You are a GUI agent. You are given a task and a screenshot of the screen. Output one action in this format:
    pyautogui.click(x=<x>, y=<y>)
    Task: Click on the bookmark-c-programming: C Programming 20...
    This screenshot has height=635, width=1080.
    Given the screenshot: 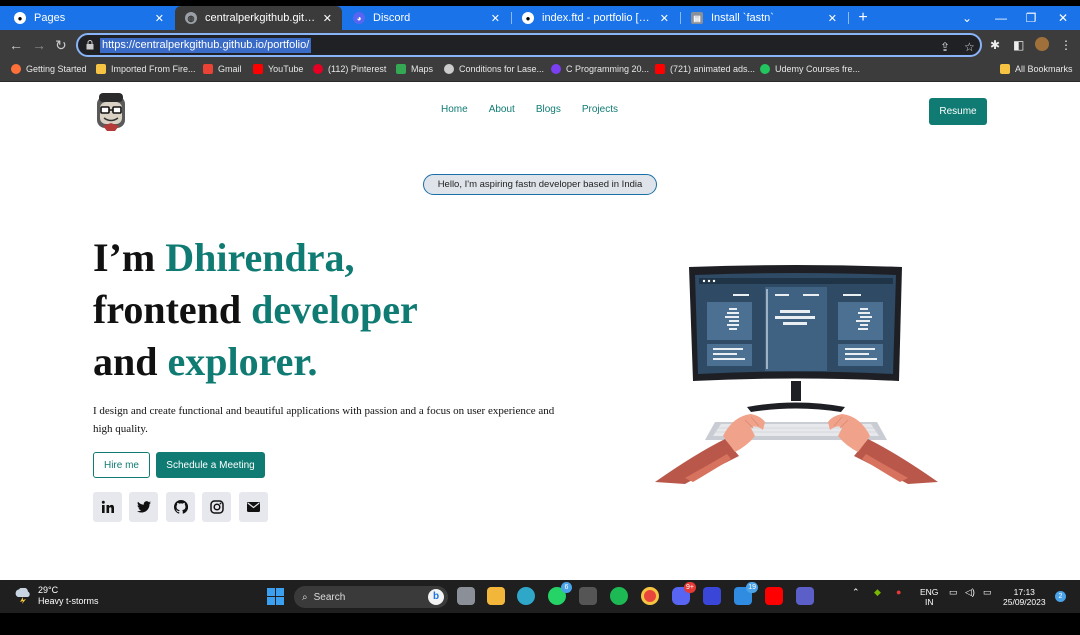 What is the action you would take?
    pyautogui.click(x=600, y=69)
    